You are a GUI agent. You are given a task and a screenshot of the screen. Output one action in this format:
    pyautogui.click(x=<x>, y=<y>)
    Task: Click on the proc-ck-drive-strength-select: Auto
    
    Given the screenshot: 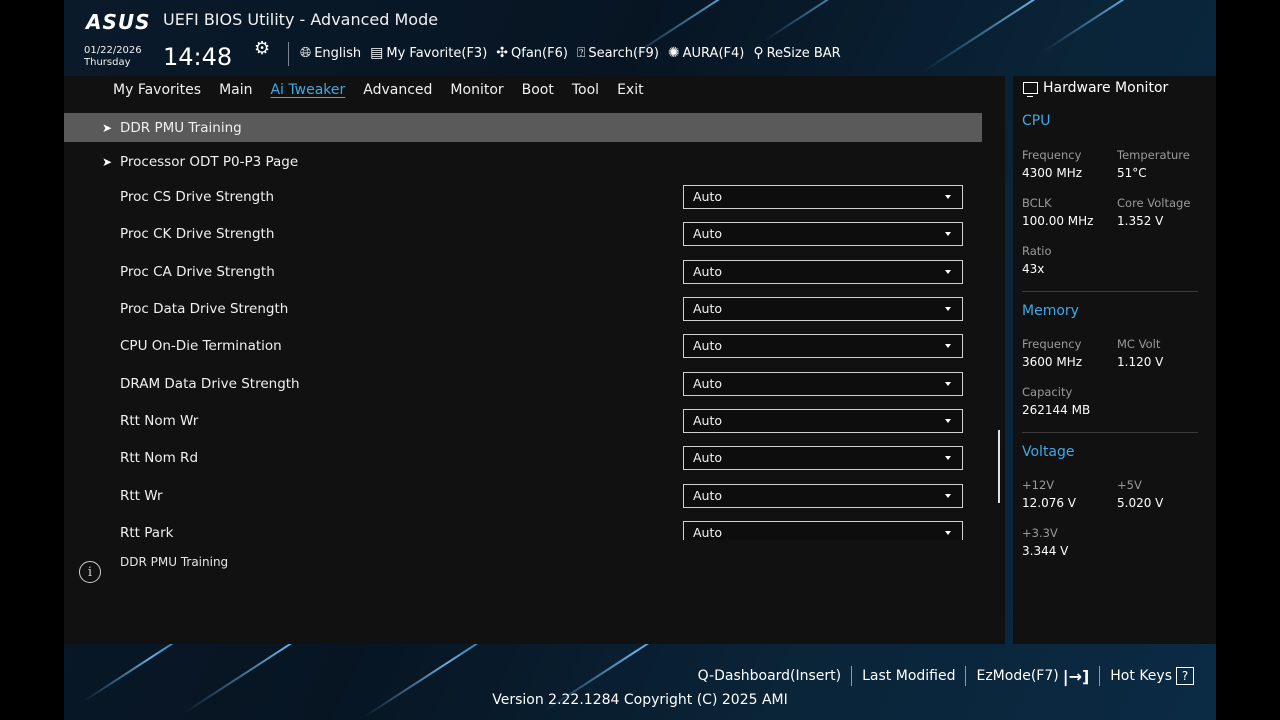 What is the action you would take?
    pyautogui.click(x=823, y=233)
    